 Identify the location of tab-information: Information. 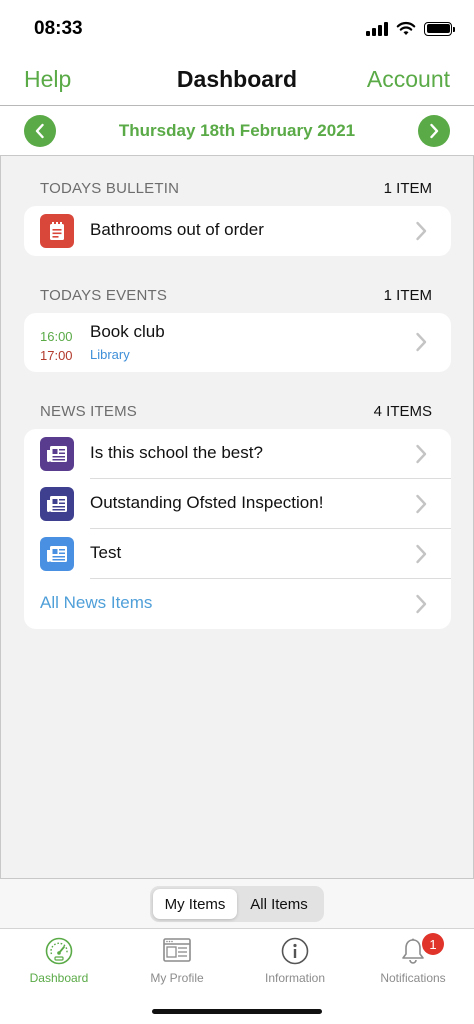
(295, 960).